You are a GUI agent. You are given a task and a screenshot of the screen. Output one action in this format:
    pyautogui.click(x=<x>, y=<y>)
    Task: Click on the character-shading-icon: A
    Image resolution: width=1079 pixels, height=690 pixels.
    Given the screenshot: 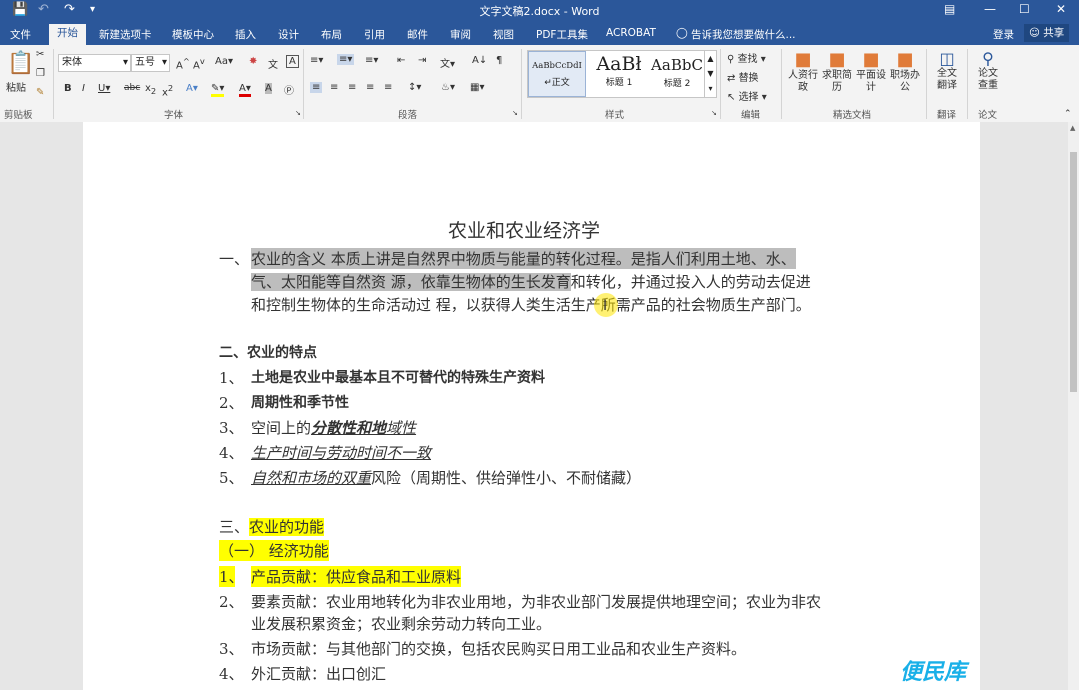 What is the action you would take?
    pyautogui.click(x=268, y=88)
    